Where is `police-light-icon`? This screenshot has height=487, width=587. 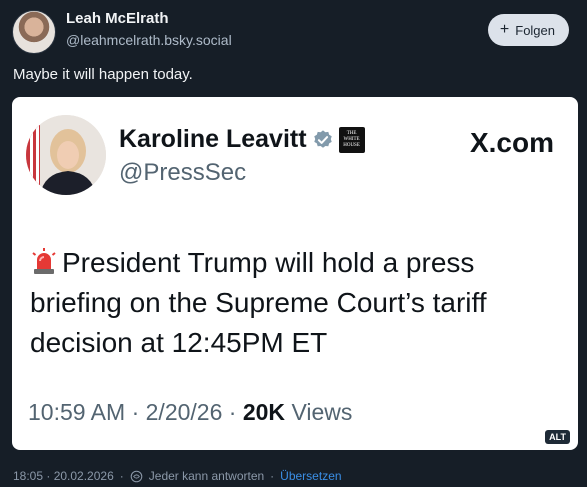 police-light-icon is located at coordinates (44, 261).